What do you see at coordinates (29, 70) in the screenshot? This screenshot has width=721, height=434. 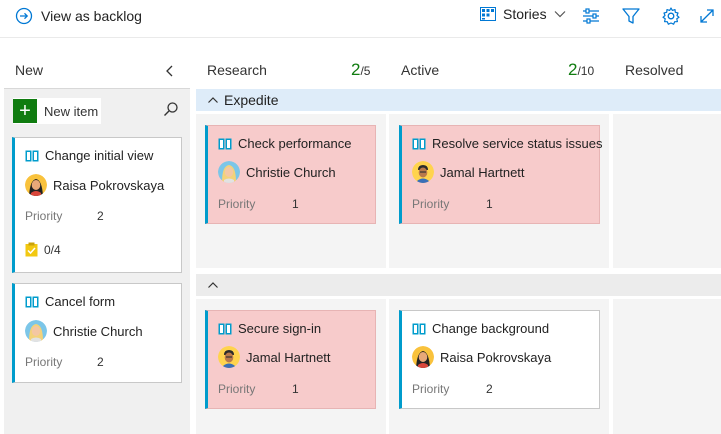 I see `column-header-new: New` at bounding box center [29, 70].